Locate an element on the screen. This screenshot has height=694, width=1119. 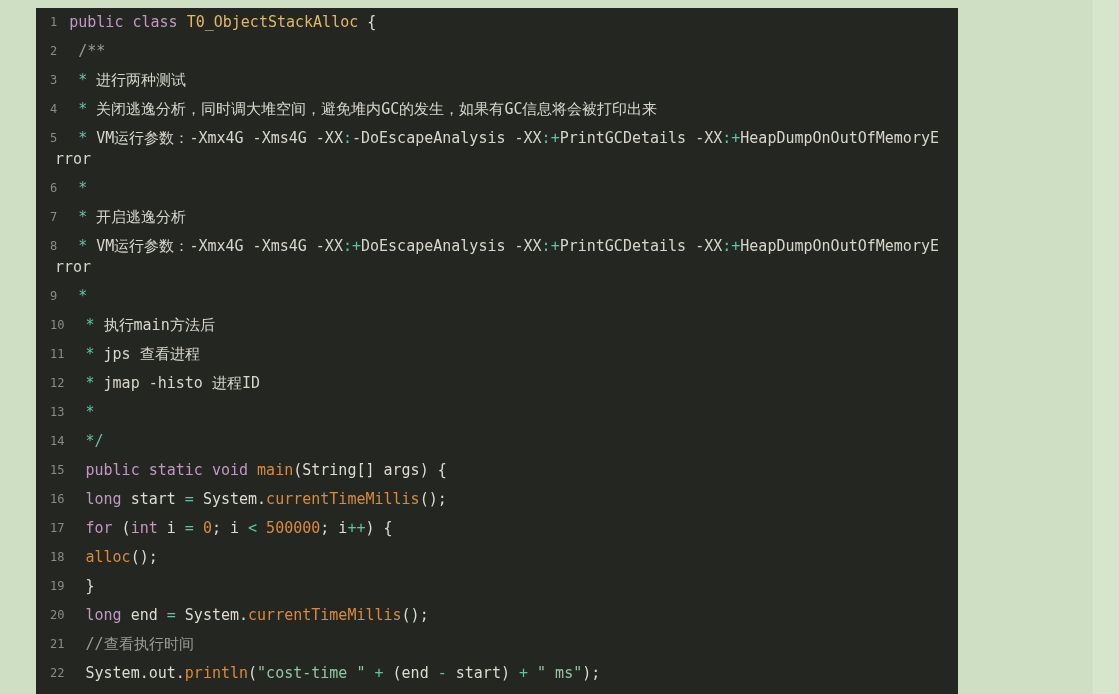
code-line: * jmap -histo 进程ID is located at coordinates (172, 383).